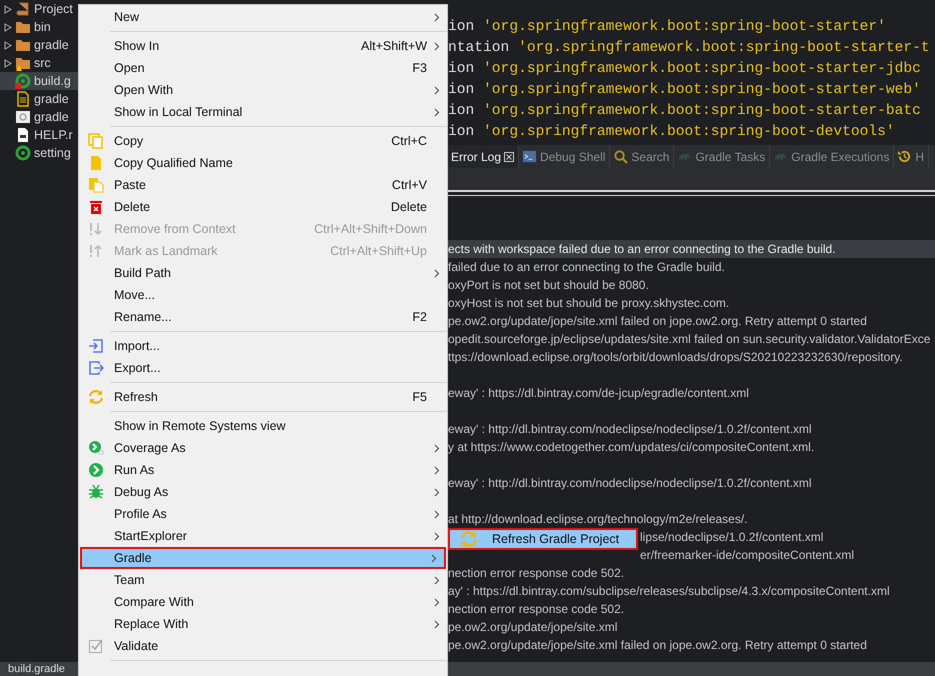 The height and width of the screenshot is (676, 935). What do you see at coordinates (484, 156) in the screenshot?
I see `view-tab: Error Log` at bounding box center [484, 156].